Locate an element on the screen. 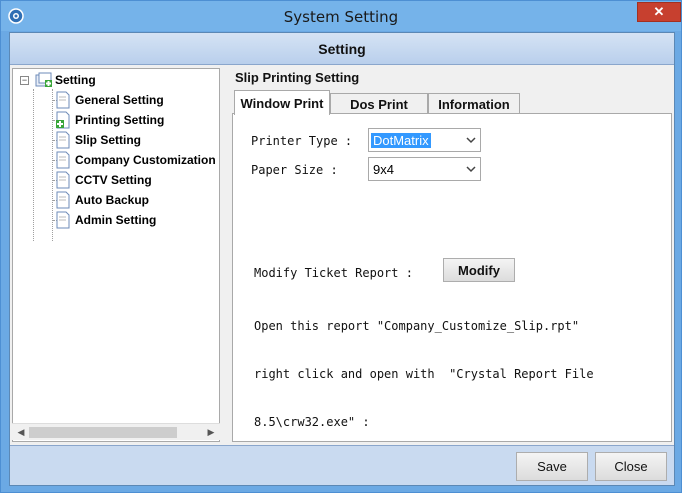 Image resolution: width=682 pixels, height=493 pixels. tree-node-cctv-setting: CCTV Setting is located at coordinates (103, 180).